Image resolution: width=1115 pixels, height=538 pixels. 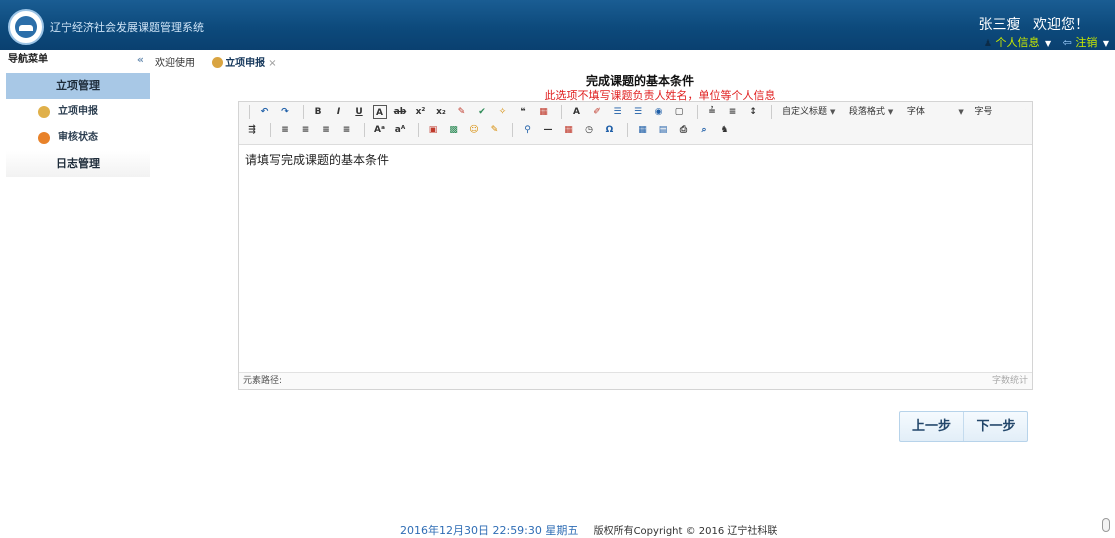 I want to click on heading-select: 自定义标题▼, so click(x=808, y=112).